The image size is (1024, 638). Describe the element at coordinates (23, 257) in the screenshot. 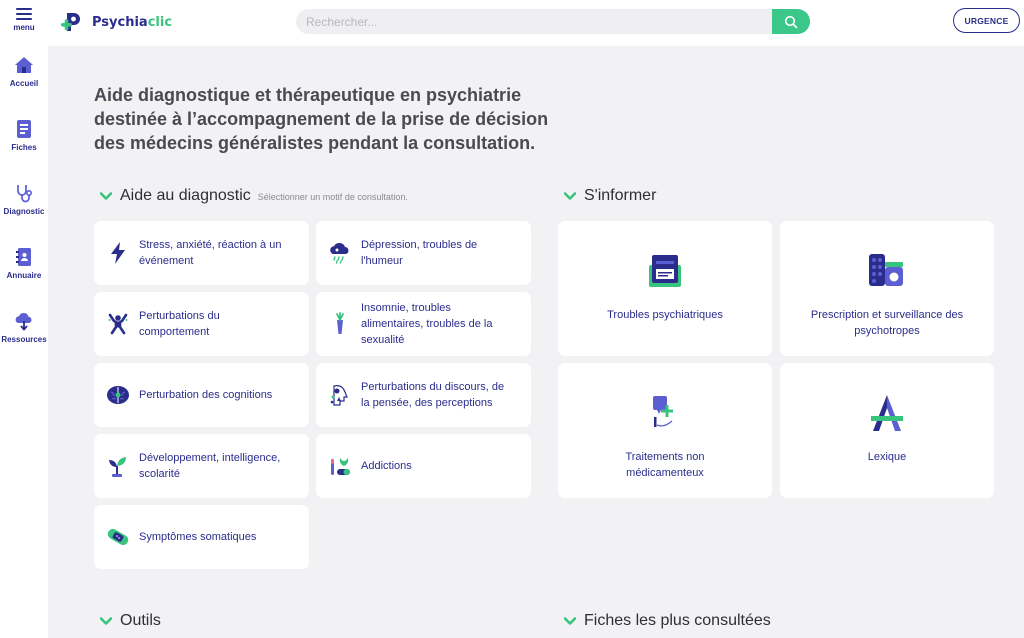

I see `directory-icon` at that location.